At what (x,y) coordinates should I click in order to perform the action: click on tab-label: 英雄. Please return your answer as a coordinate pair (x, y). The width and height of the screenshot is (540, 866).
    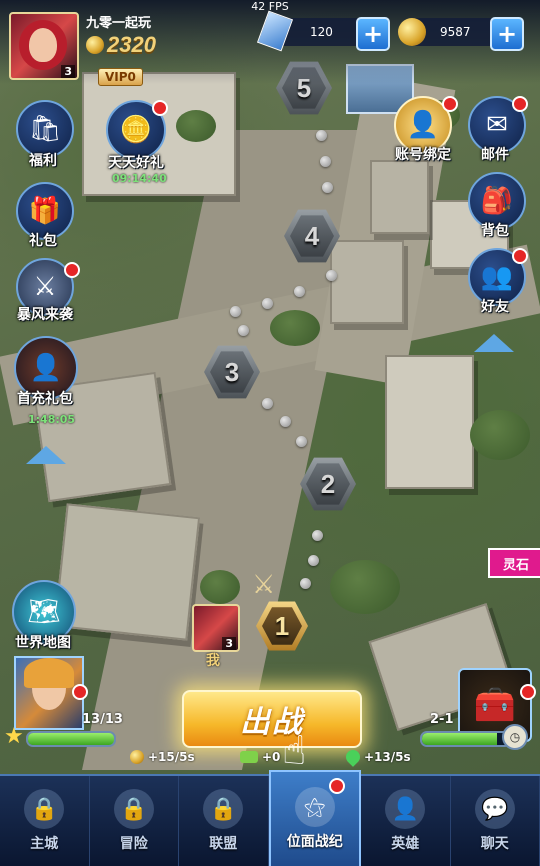
    Looking at the image, I should click on (405, 843).